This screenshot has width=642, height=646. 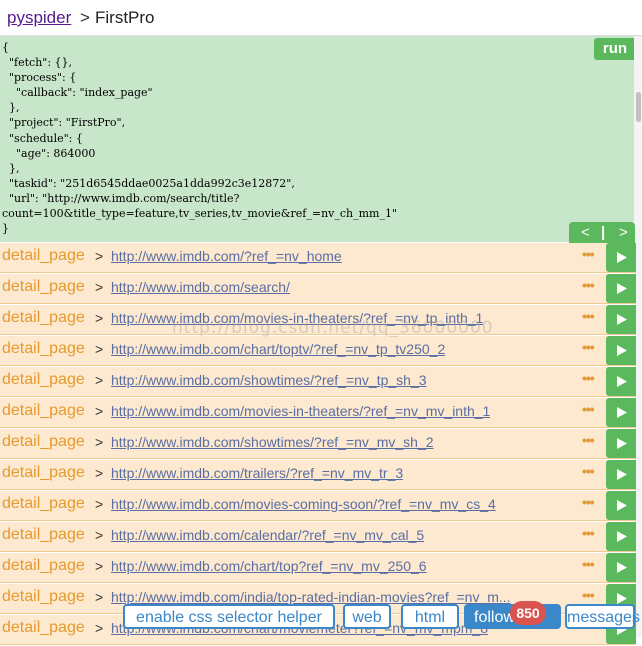 What do you see at coordinates (528, 613) in the screenshot?
I see `follows-count-badge: 850` at bounding box center [528, 613].